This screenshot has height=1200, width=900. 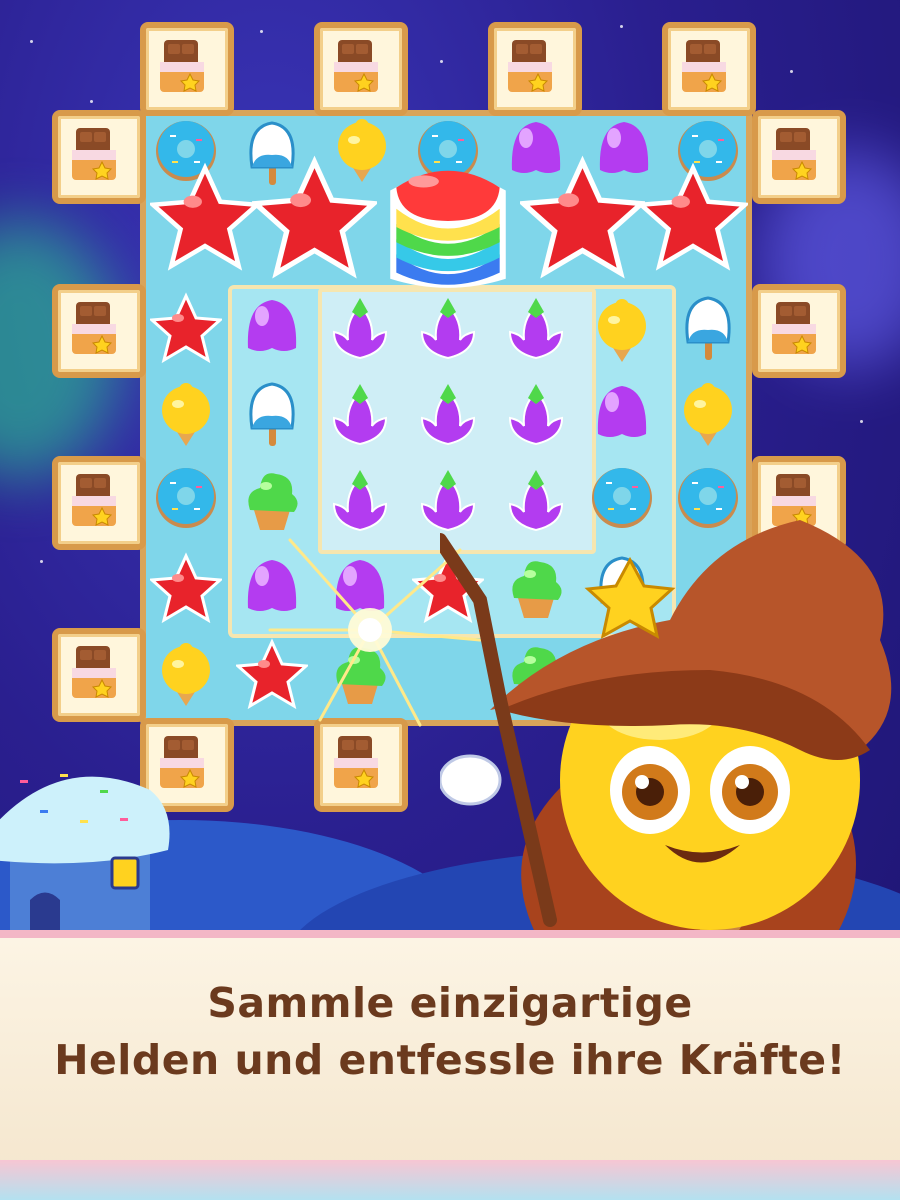 I want to click on caption-line-2: Helden und entfessle ihre Kräfte!, so click(x=450, y=1060).